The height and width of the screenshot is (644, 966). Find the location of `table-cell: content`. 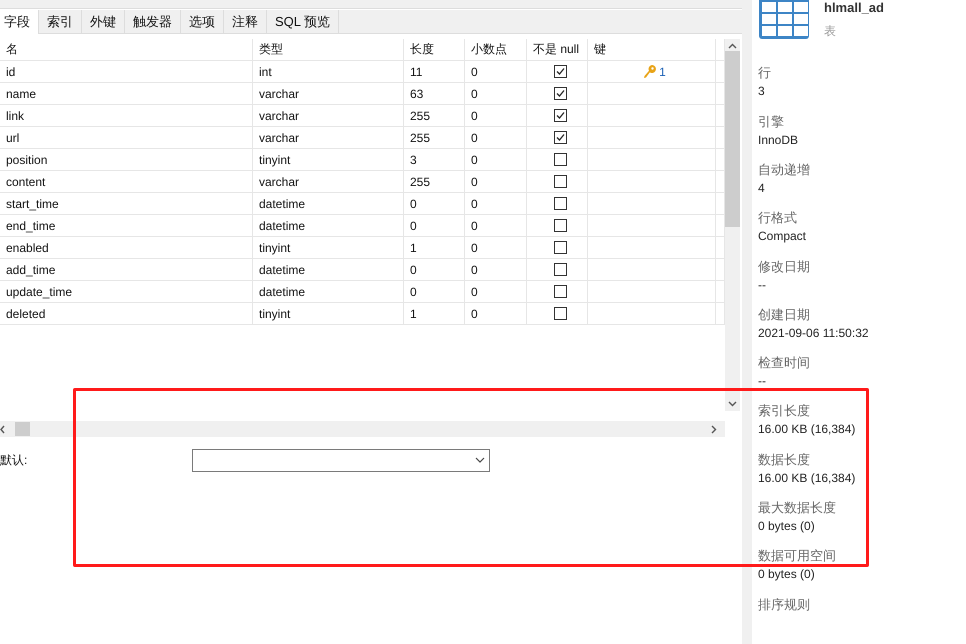

table-cell: content is located at coordinates (126, 181).